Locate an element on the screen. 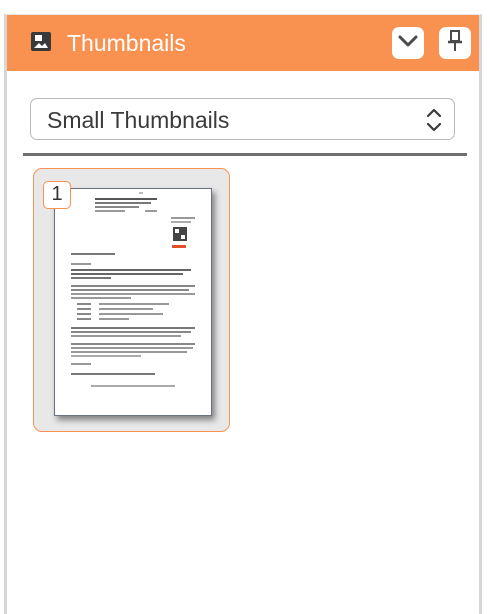  page-preview-image is located at coordinates (133, 302).